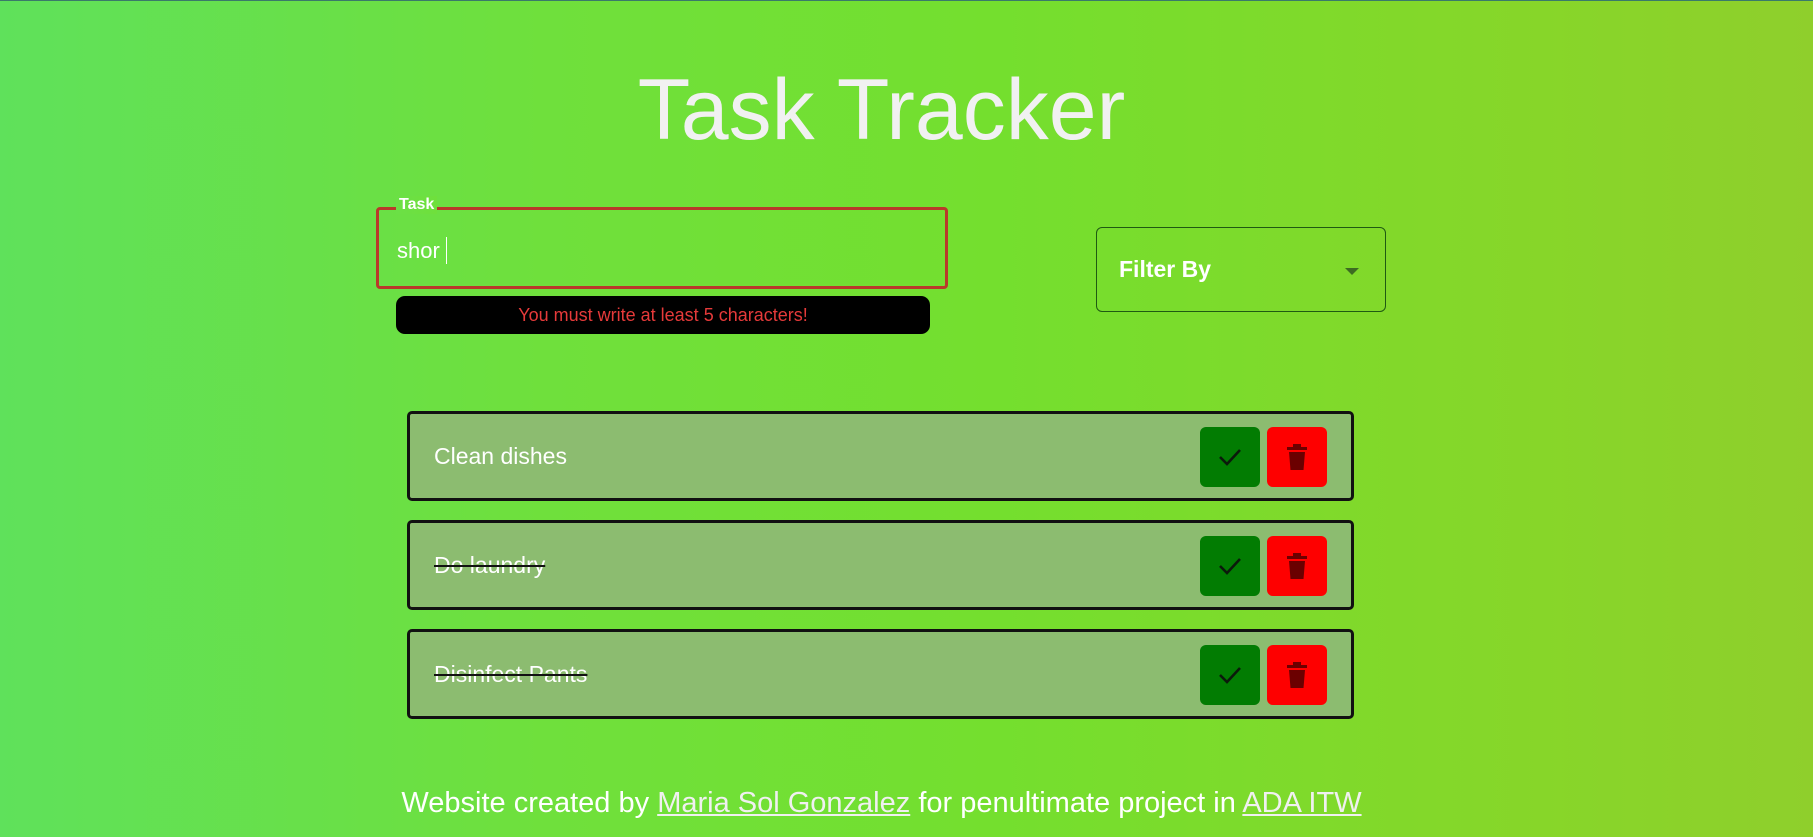  Describe the element at coordinates (880, 565) in the screenshot. I see `task-item: Do laundry` at that location.